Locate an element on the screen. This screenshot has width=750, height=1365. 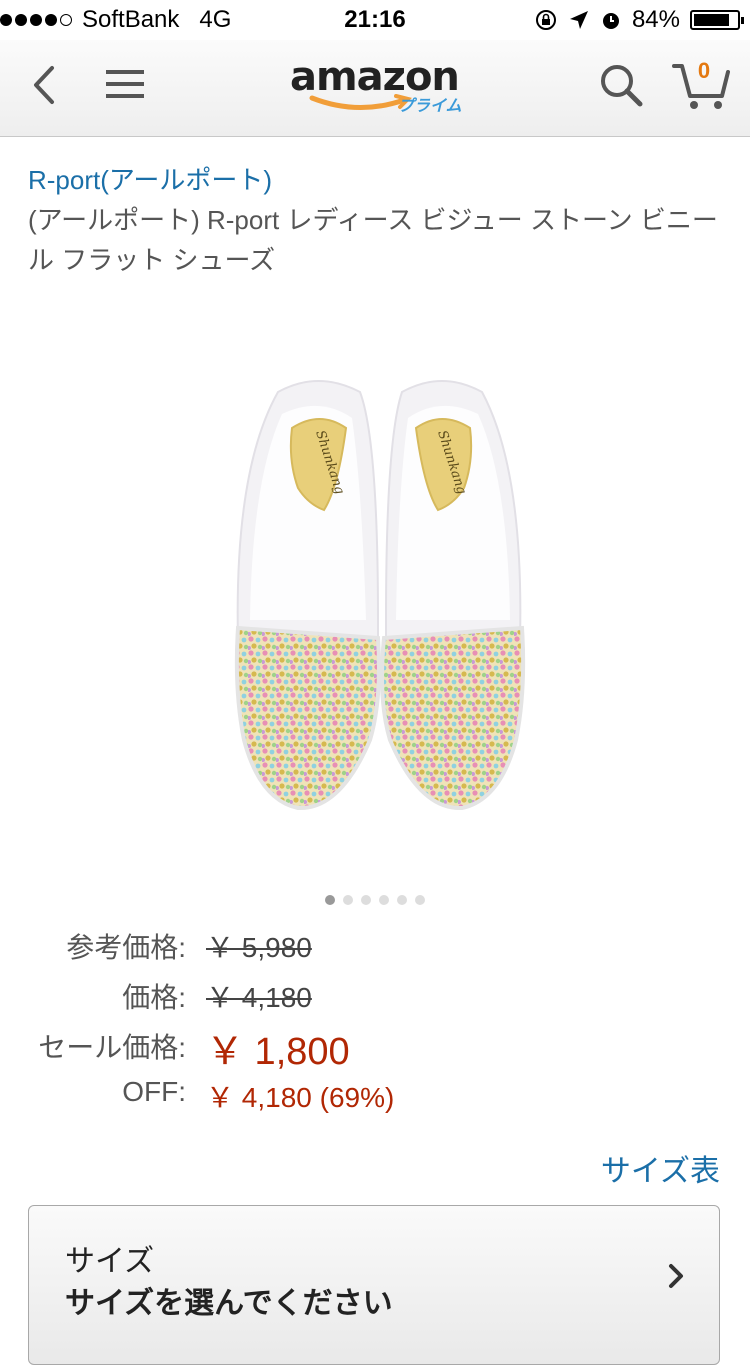
size-selector-button: サイズ サイズを選んでください is located at coordinates (374, 1285).